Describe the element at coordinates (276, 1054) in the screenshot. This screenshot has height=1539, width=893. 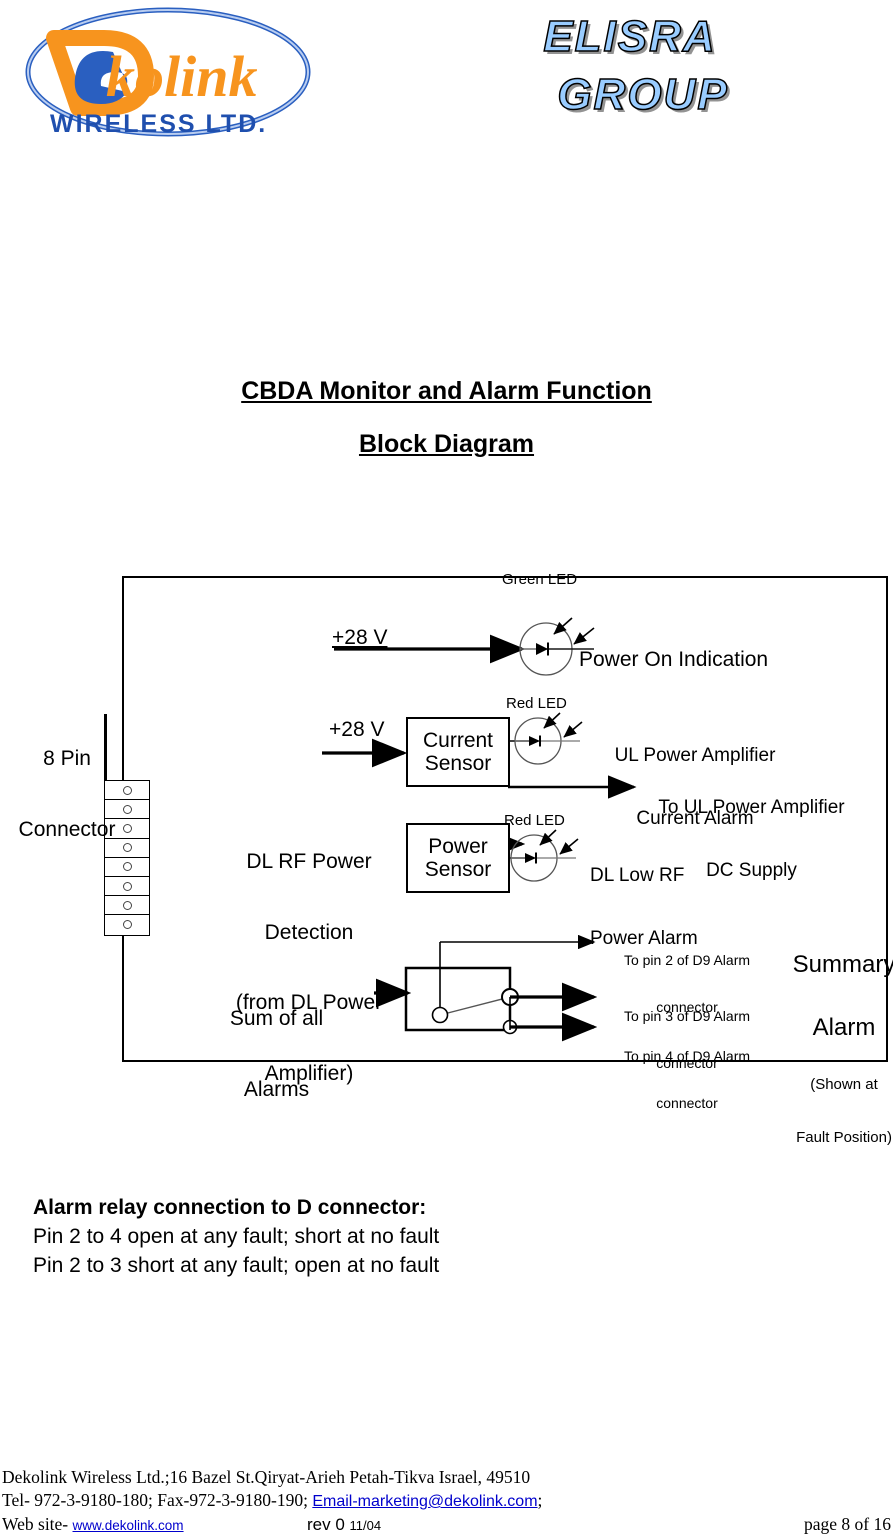
I see `sum-of-all-alarms-label: Sum of all Alarms` at that location.